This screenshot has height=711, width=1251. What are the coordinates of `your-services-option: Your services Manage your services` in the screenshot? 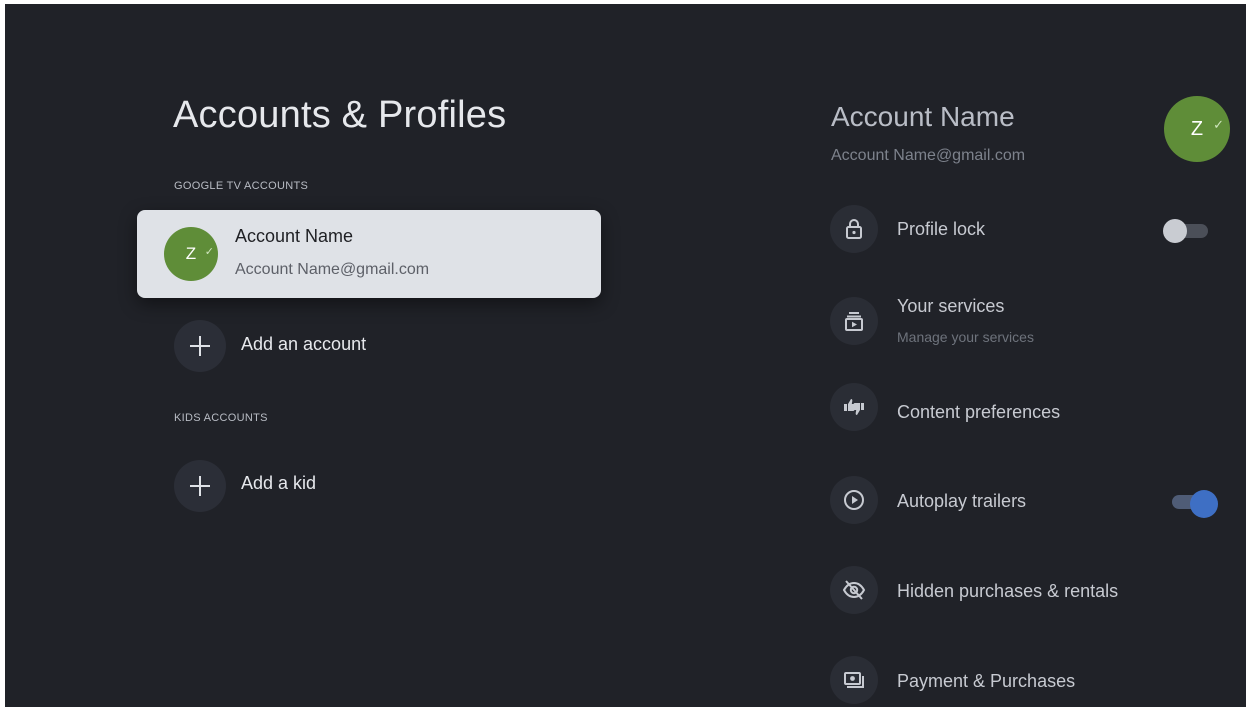 It's located at (1024, 324).